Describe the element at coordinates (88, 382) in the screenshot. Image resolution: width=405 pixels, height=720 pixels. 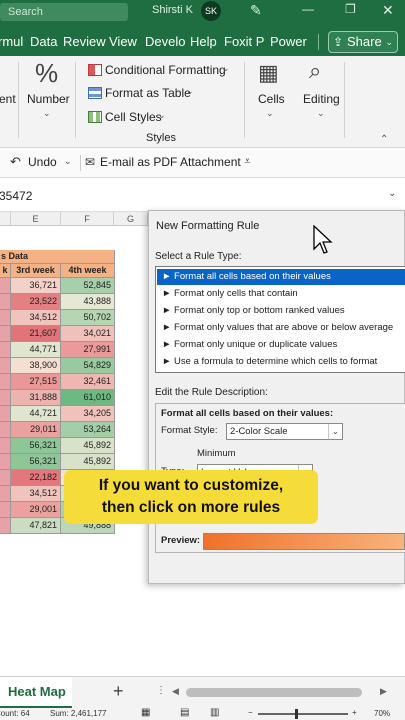
I see `table-cell: 32,461` at that location.